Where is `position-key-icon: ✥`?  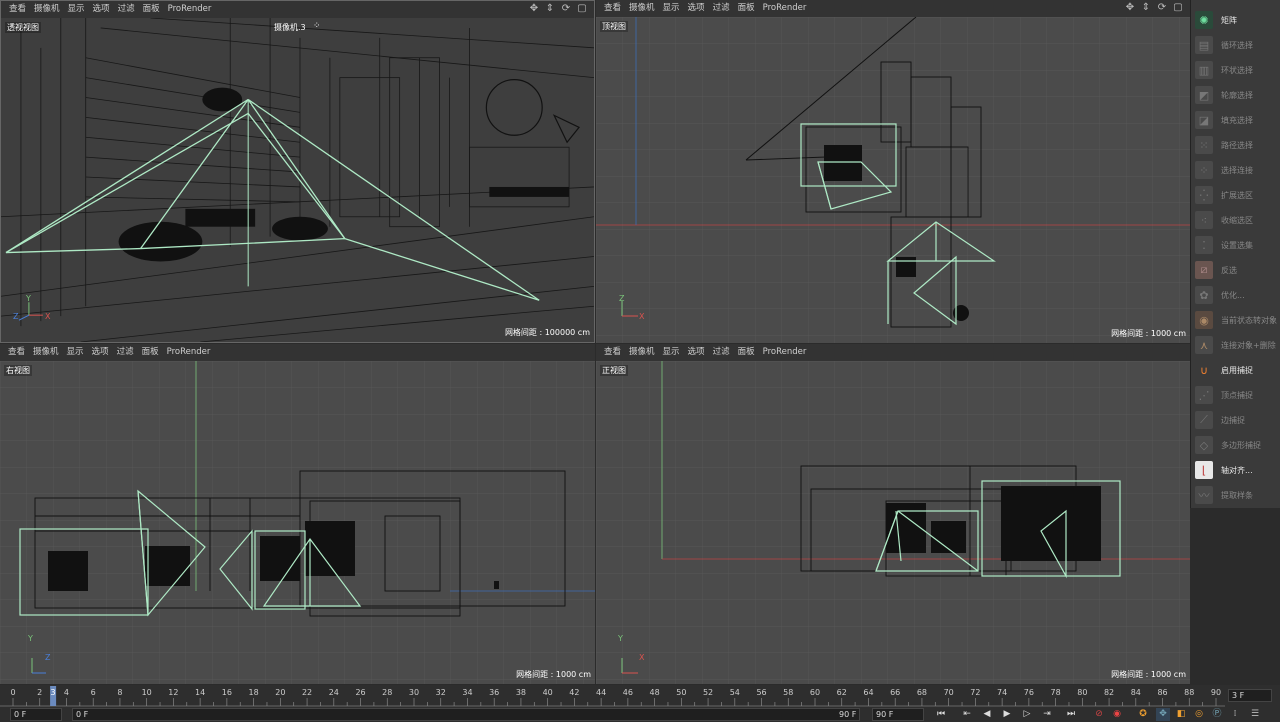 position-key-icon: ✥ is located at coordinates (1163, 714).